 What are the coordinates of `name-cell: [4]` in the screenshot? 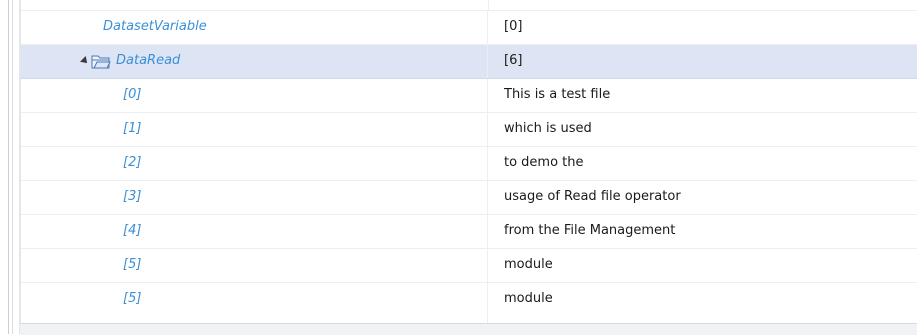 It's located at (254, 231).